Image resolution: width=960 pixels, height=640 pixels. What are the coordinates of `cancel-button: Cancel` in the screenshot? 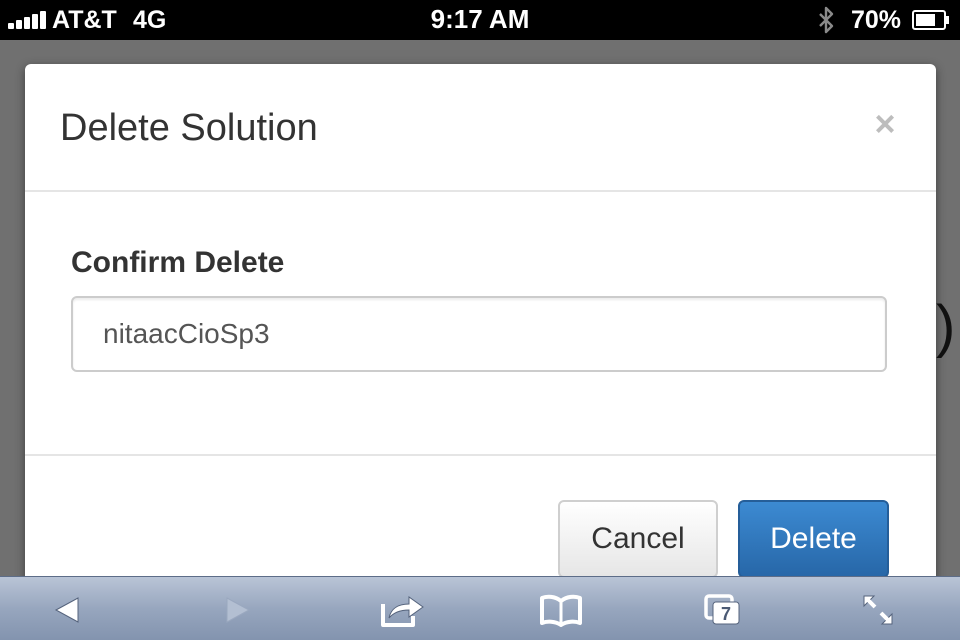 It's located at (638, 539).